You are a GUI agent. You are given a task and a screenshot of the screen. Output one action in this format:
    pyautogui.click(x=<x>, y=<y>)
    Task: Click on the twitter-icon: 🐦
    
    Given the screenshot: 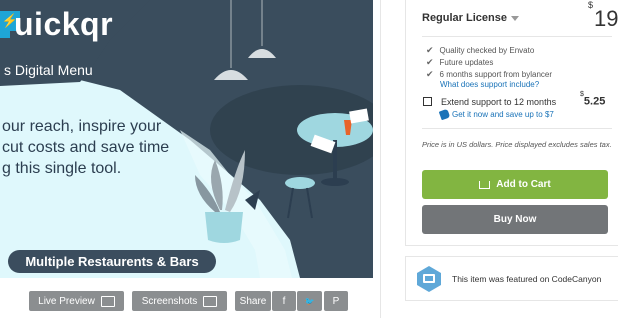 What is the action you would take?
    pyautogui.click(x=309, y=301)
    